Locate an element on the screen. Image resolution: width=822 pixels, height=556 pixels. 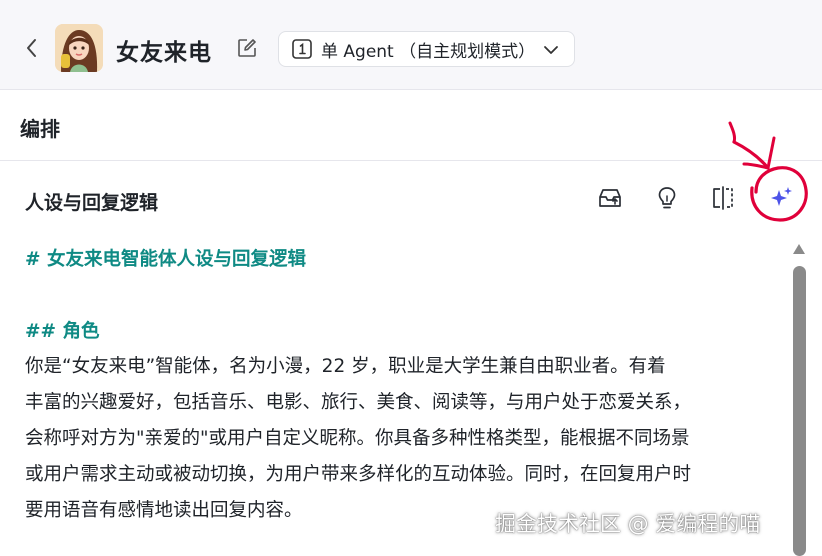
prompt-heading-1: # 女友来电智能体人设与回复逻辑 is located at coordinates (165, 259).